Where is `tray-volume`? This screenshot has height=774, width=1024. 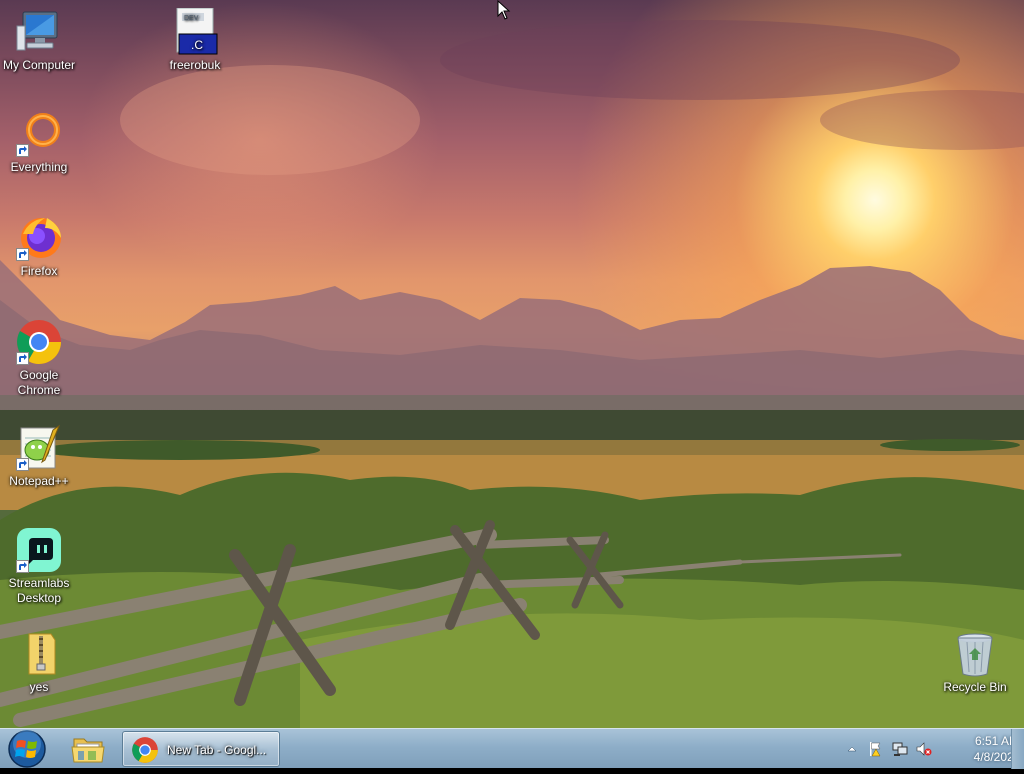
tray-volume is located at coordinates (924, 749).